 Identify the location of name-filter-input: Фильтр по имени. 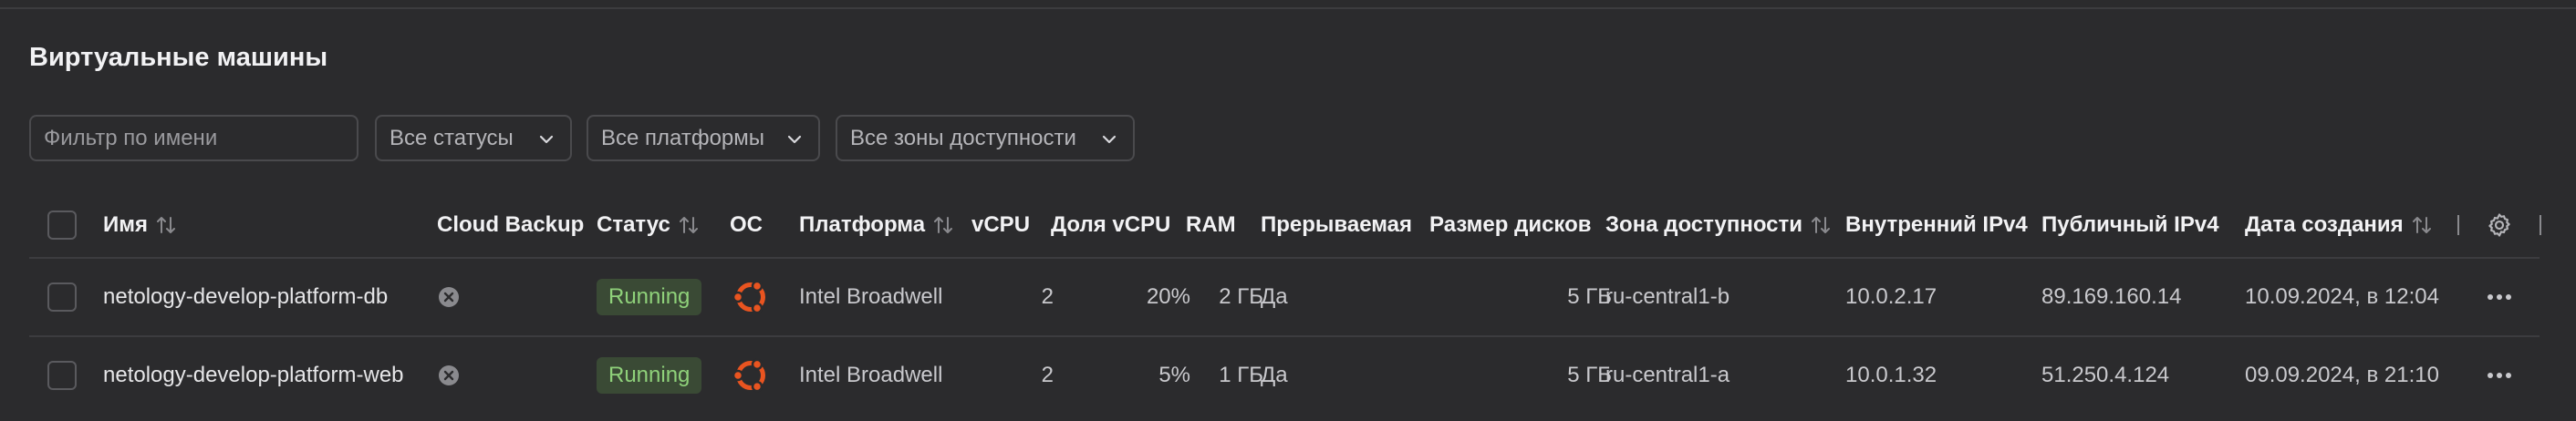
(193, 138).